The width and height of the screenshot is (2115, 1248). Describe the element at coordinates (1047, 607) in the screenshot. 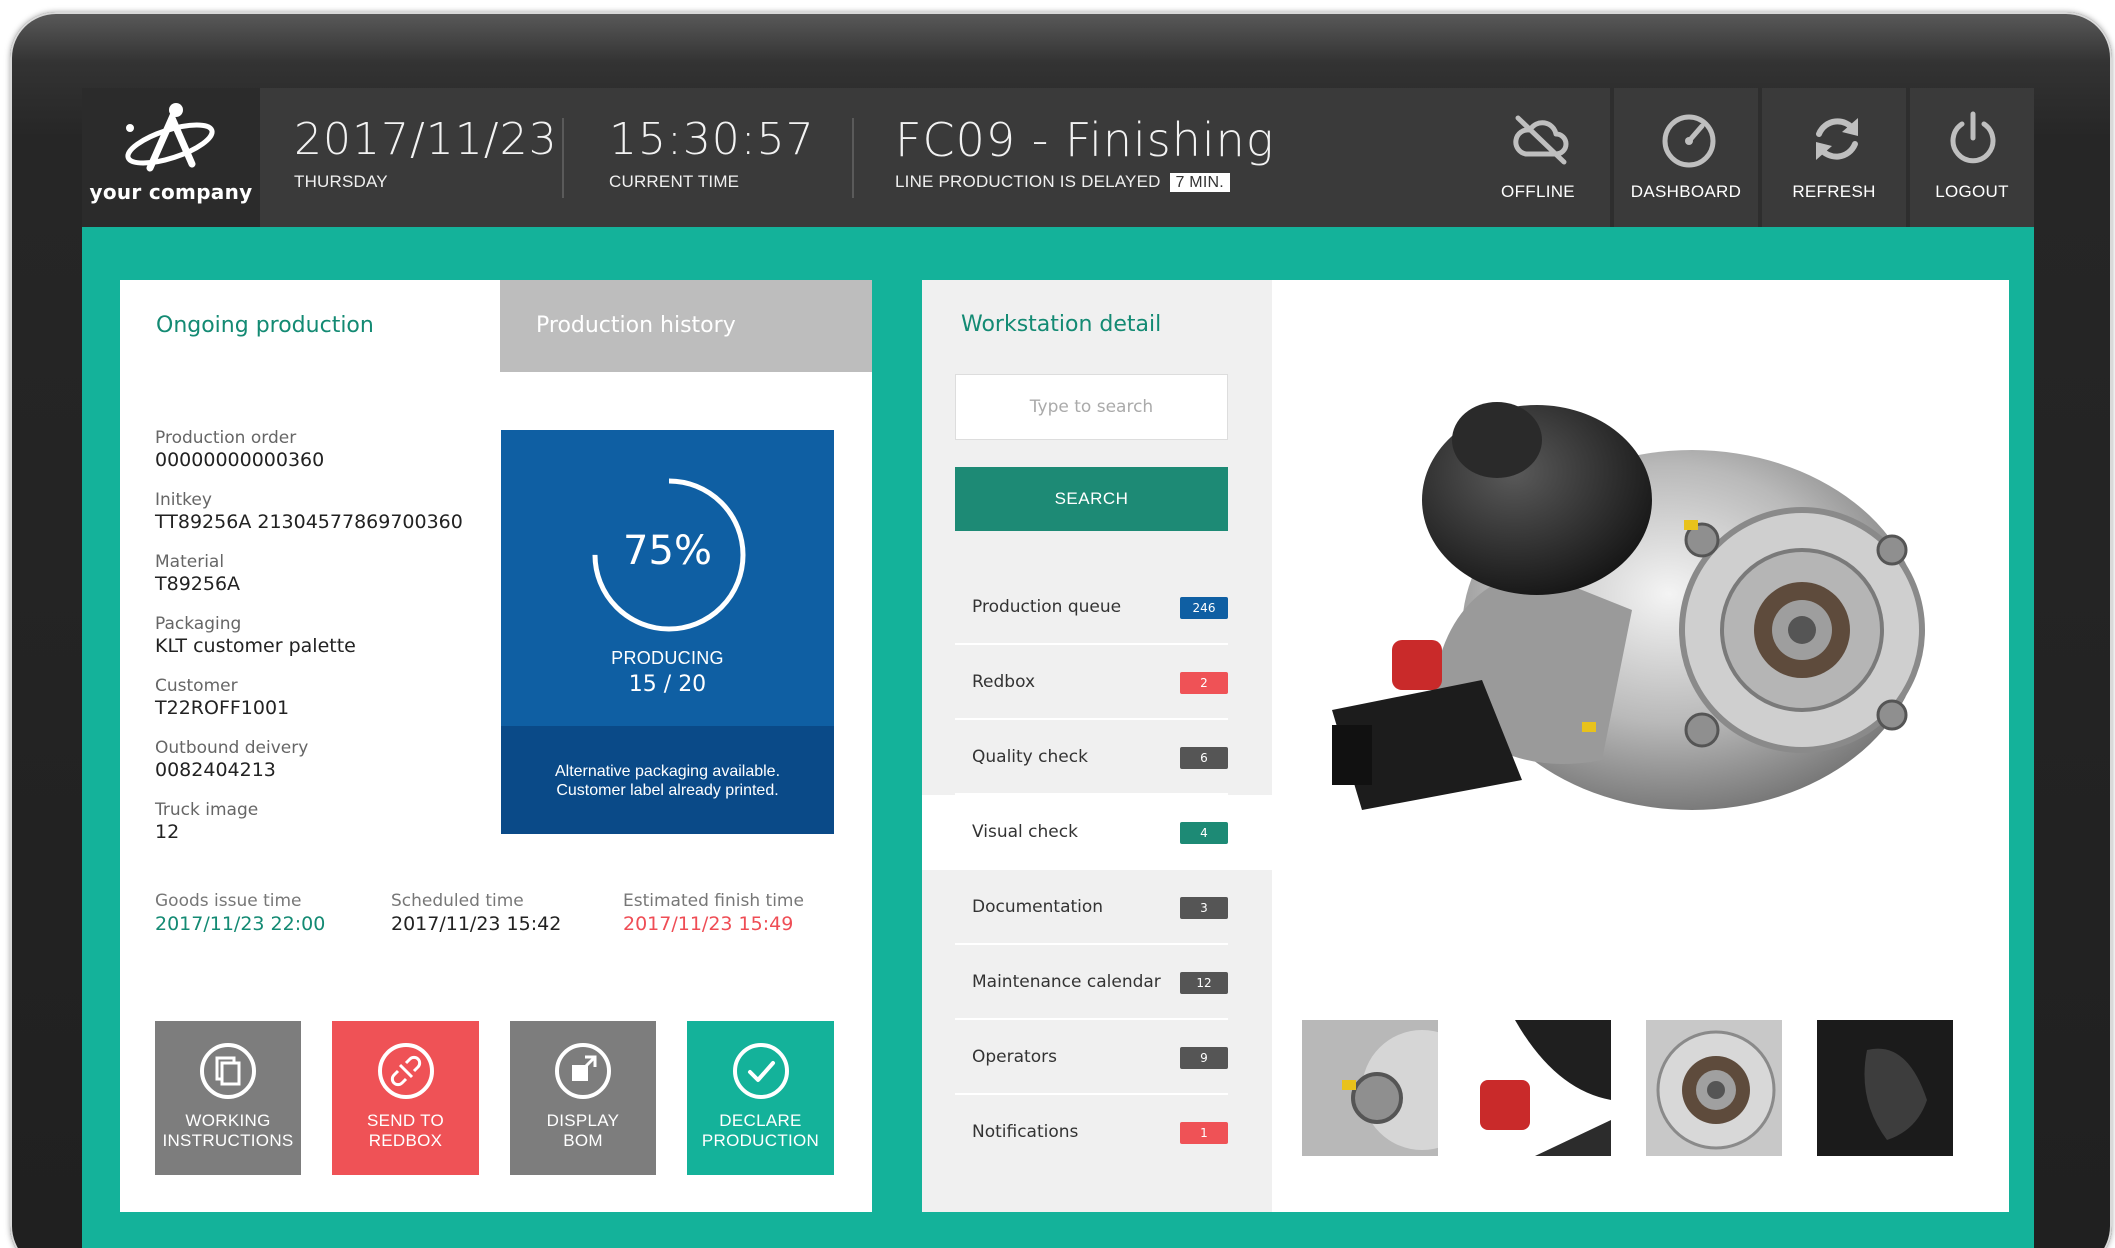

I see `list-item-label: Production queue` at that location.